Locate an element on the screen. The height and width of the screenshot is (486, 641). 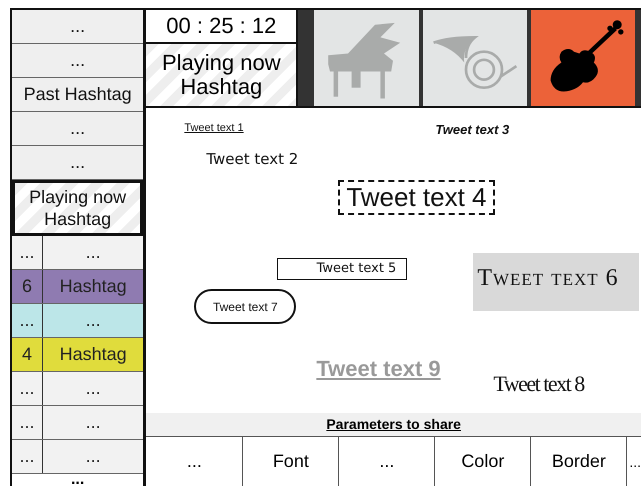
tweet-text: Tweet text 4 is located at coordinates (416, 197).